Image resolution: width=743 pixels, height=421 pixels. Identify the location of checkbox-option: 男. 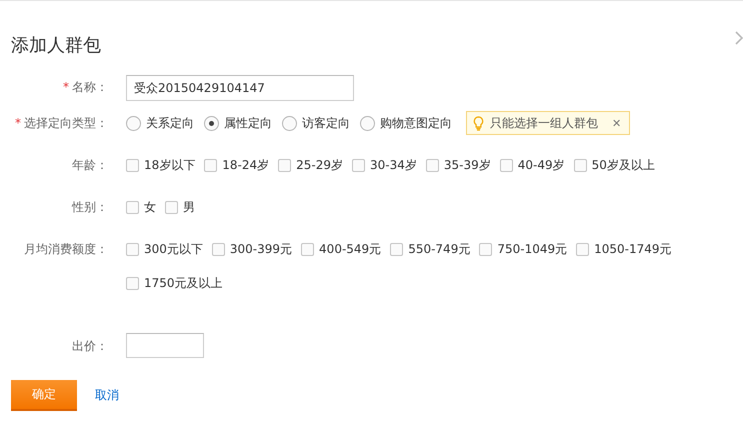
(180, 207).